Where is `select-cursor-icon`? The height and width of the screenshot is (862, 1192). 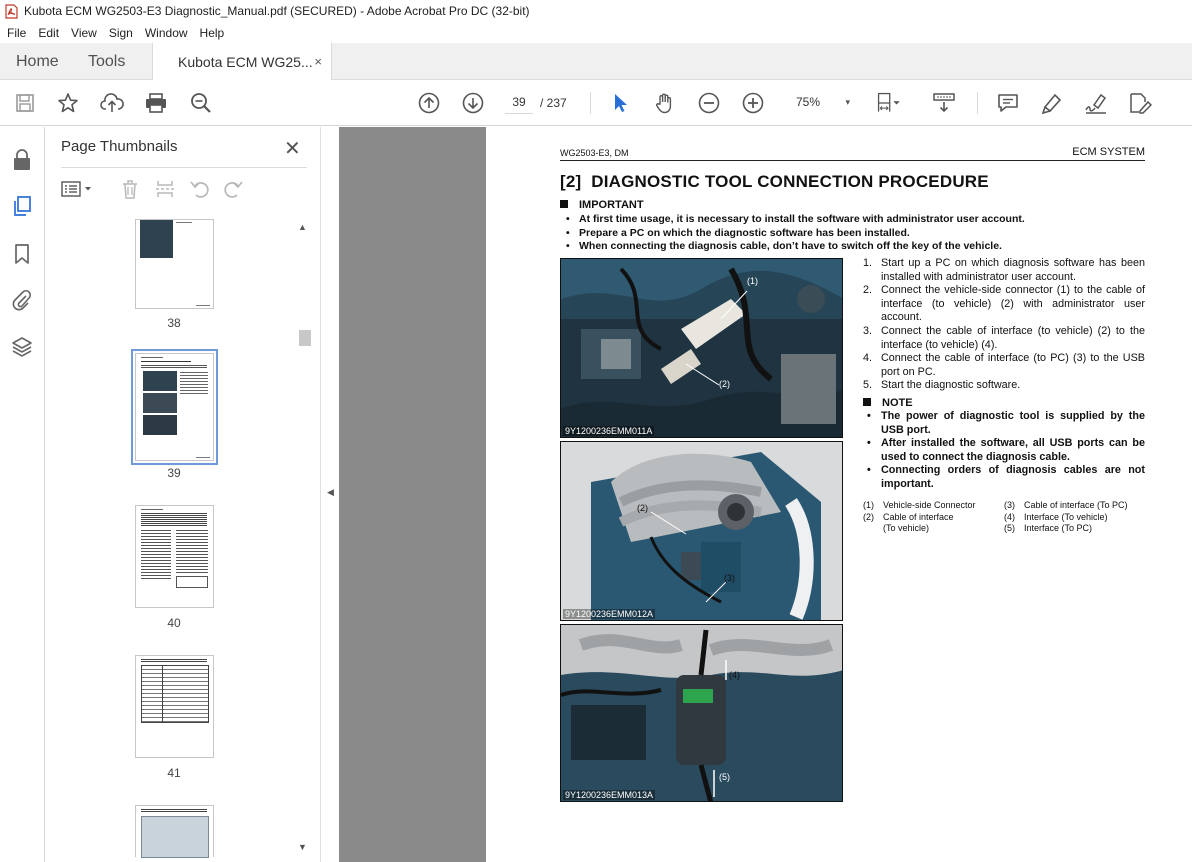
select-cursor-icon is located at coordinates (620, 103).